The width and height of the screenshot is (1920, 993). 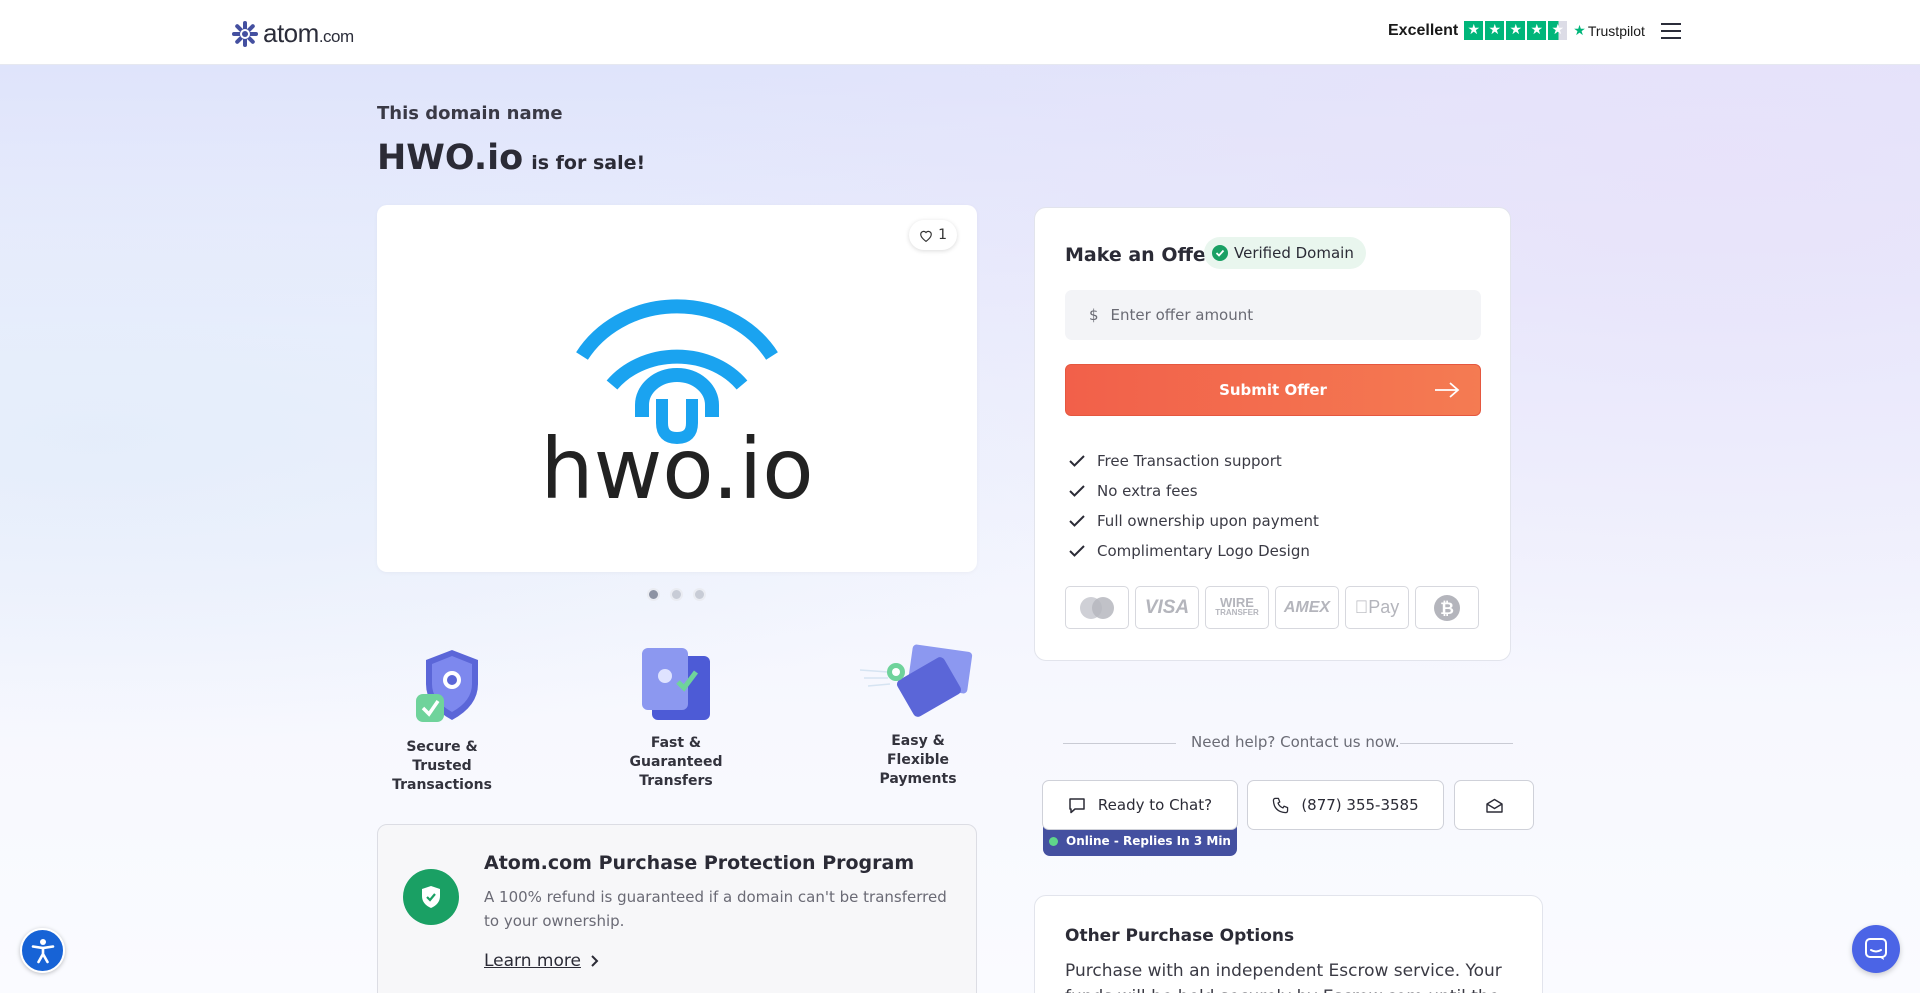 What do you see at coordinates (926, 236) in the screenshot?
I see `heart-icon` at bounding box center [926, 236].